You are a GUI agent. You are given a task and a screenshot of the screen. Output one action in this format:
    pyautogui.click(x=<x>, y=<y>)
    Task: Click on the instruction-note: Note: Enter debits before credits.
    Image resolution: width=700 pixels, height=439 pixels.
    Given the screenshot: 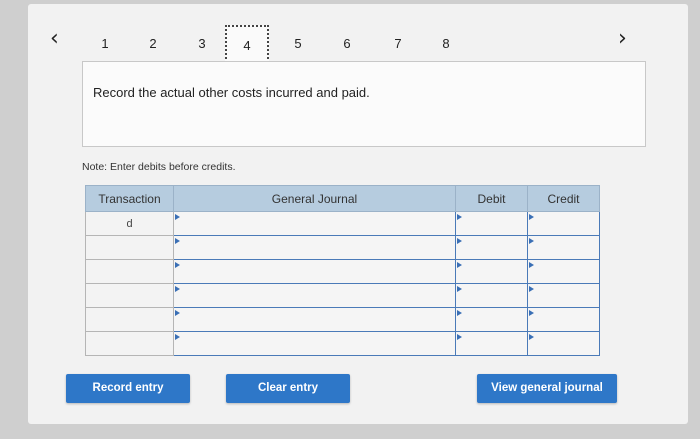 What is the action you would take?
    pyautogui.click(x=159, y=167)
    